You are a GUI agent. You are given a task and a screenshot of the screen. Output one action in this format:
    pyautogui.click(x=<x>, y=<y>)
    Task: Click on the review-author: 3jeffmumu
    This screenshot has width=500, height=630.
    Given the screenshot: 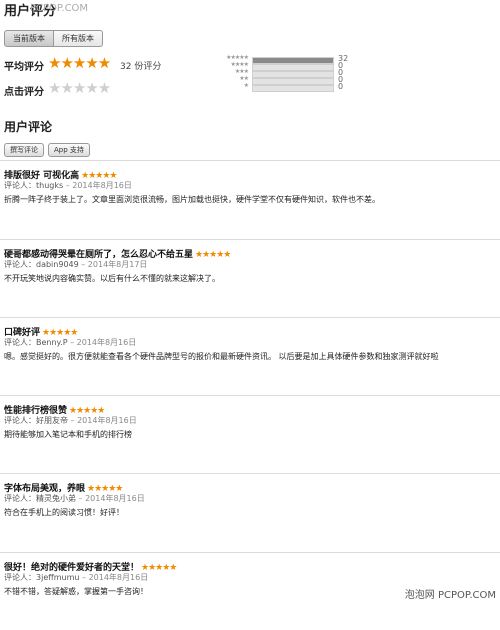 What is the action you would take?
    pyautogui.click(x=57, y=577)
    